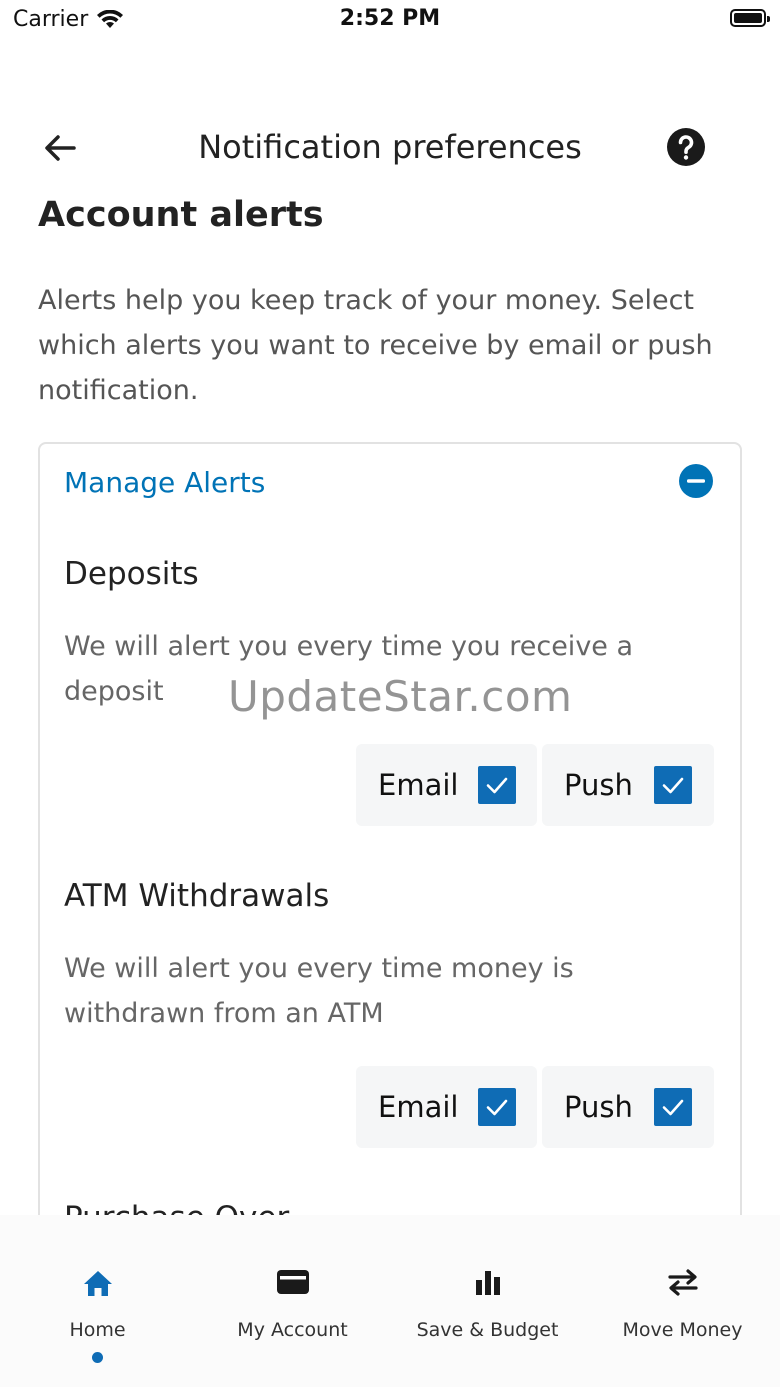 The width and height of the screenshot is (780, 1387). Describe the element at coordinates (97, 1283) in the screenshot. I see `home-icon` at that location.